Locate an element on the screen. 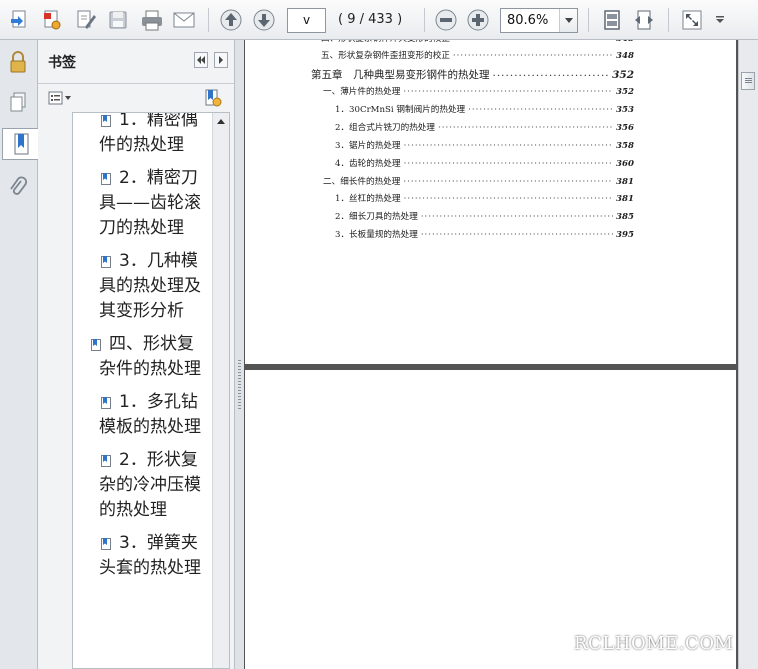 This screenshot has height=669, width=758. new-bookmark-icon is located at coordinates (213, 98).